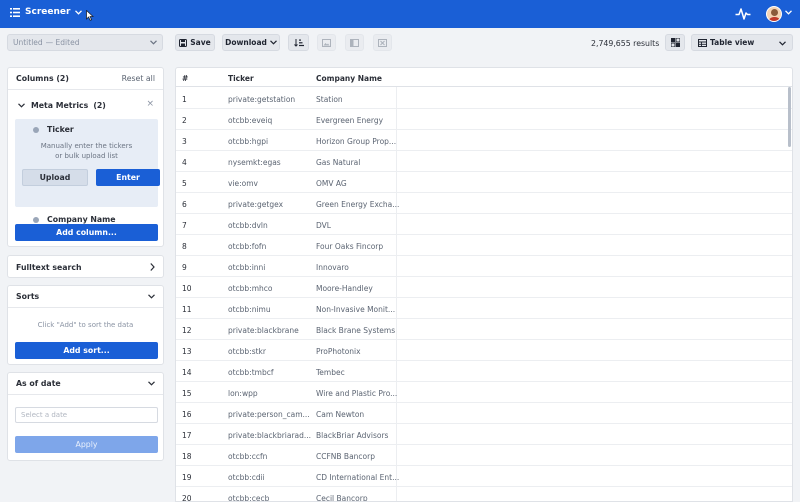 This screenshot has height=502, width=800. What do you see at coordinates (86, 156) in the screenshot?
I see `ticker-help-line-2: or bulk upload list` at bounding box center [86, 156].